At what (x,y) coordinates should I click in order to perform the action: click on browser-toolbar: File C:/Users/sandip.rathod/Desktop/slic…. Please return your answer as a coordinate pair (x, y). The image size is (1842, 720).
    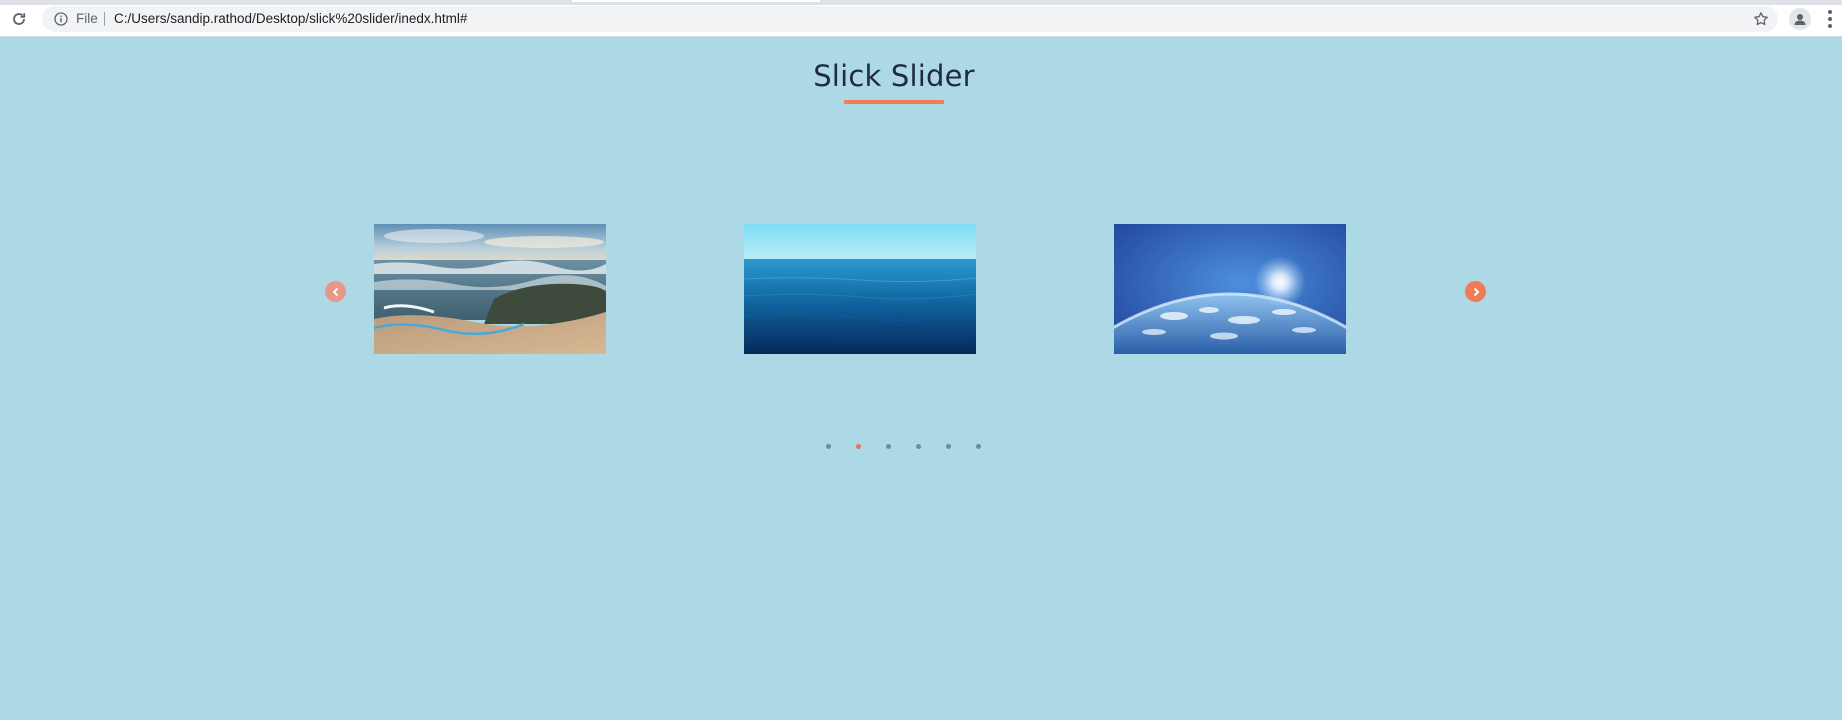
    Looking at the image, I should click on (921, 18).